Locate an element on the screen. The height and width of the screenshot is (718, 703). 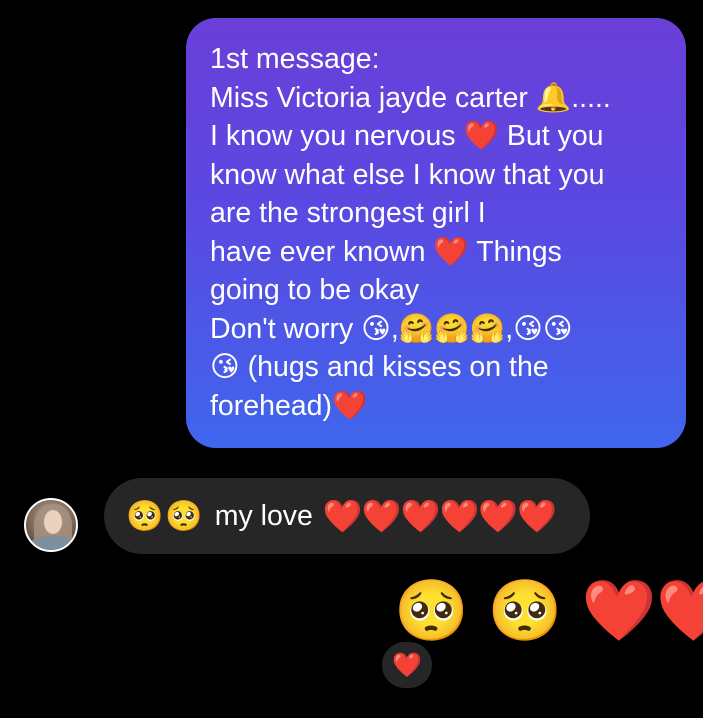
message-line: are the strongest girl I is located at coordinates (348, 213).